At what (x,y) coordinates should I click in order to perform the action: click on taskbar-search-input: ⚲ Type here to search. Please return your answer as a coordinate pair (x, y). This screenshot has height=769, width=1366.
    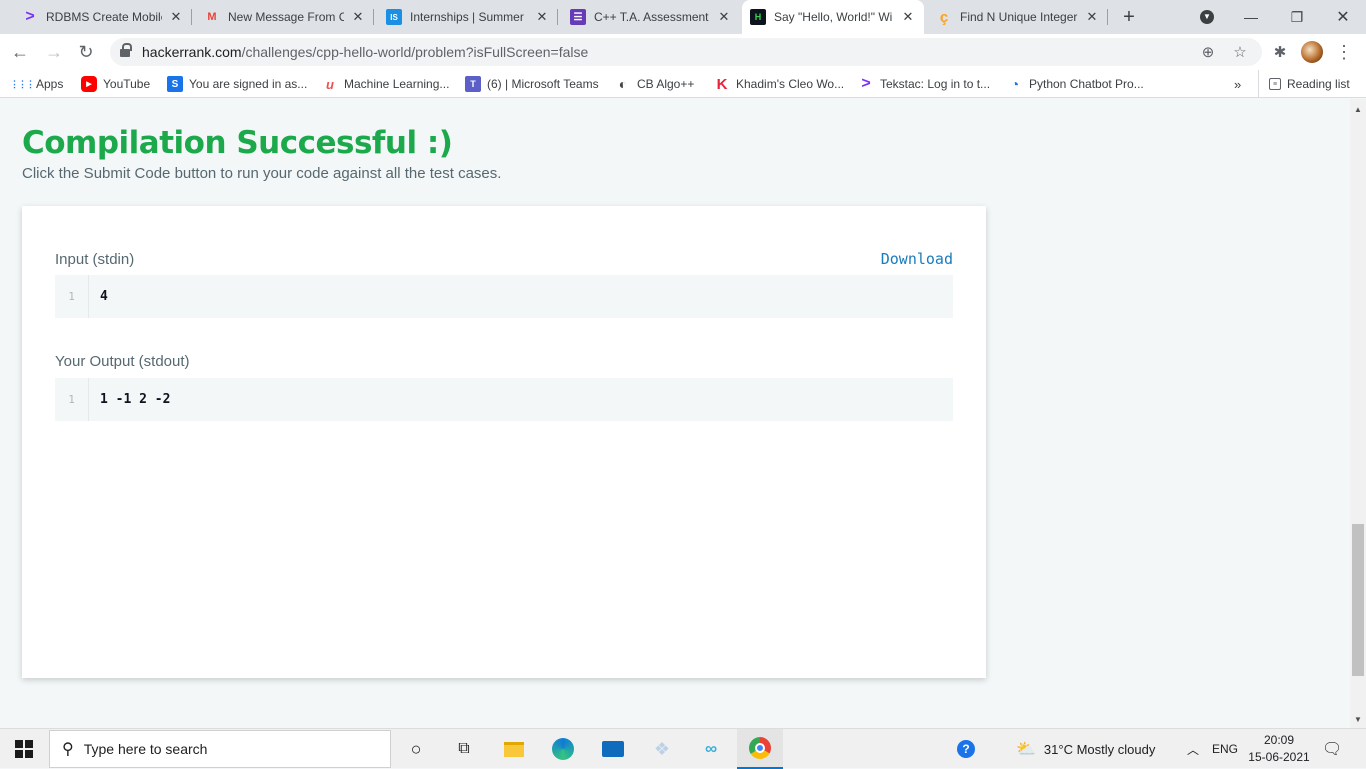
    Looking at the image, I should click on (220, 749).